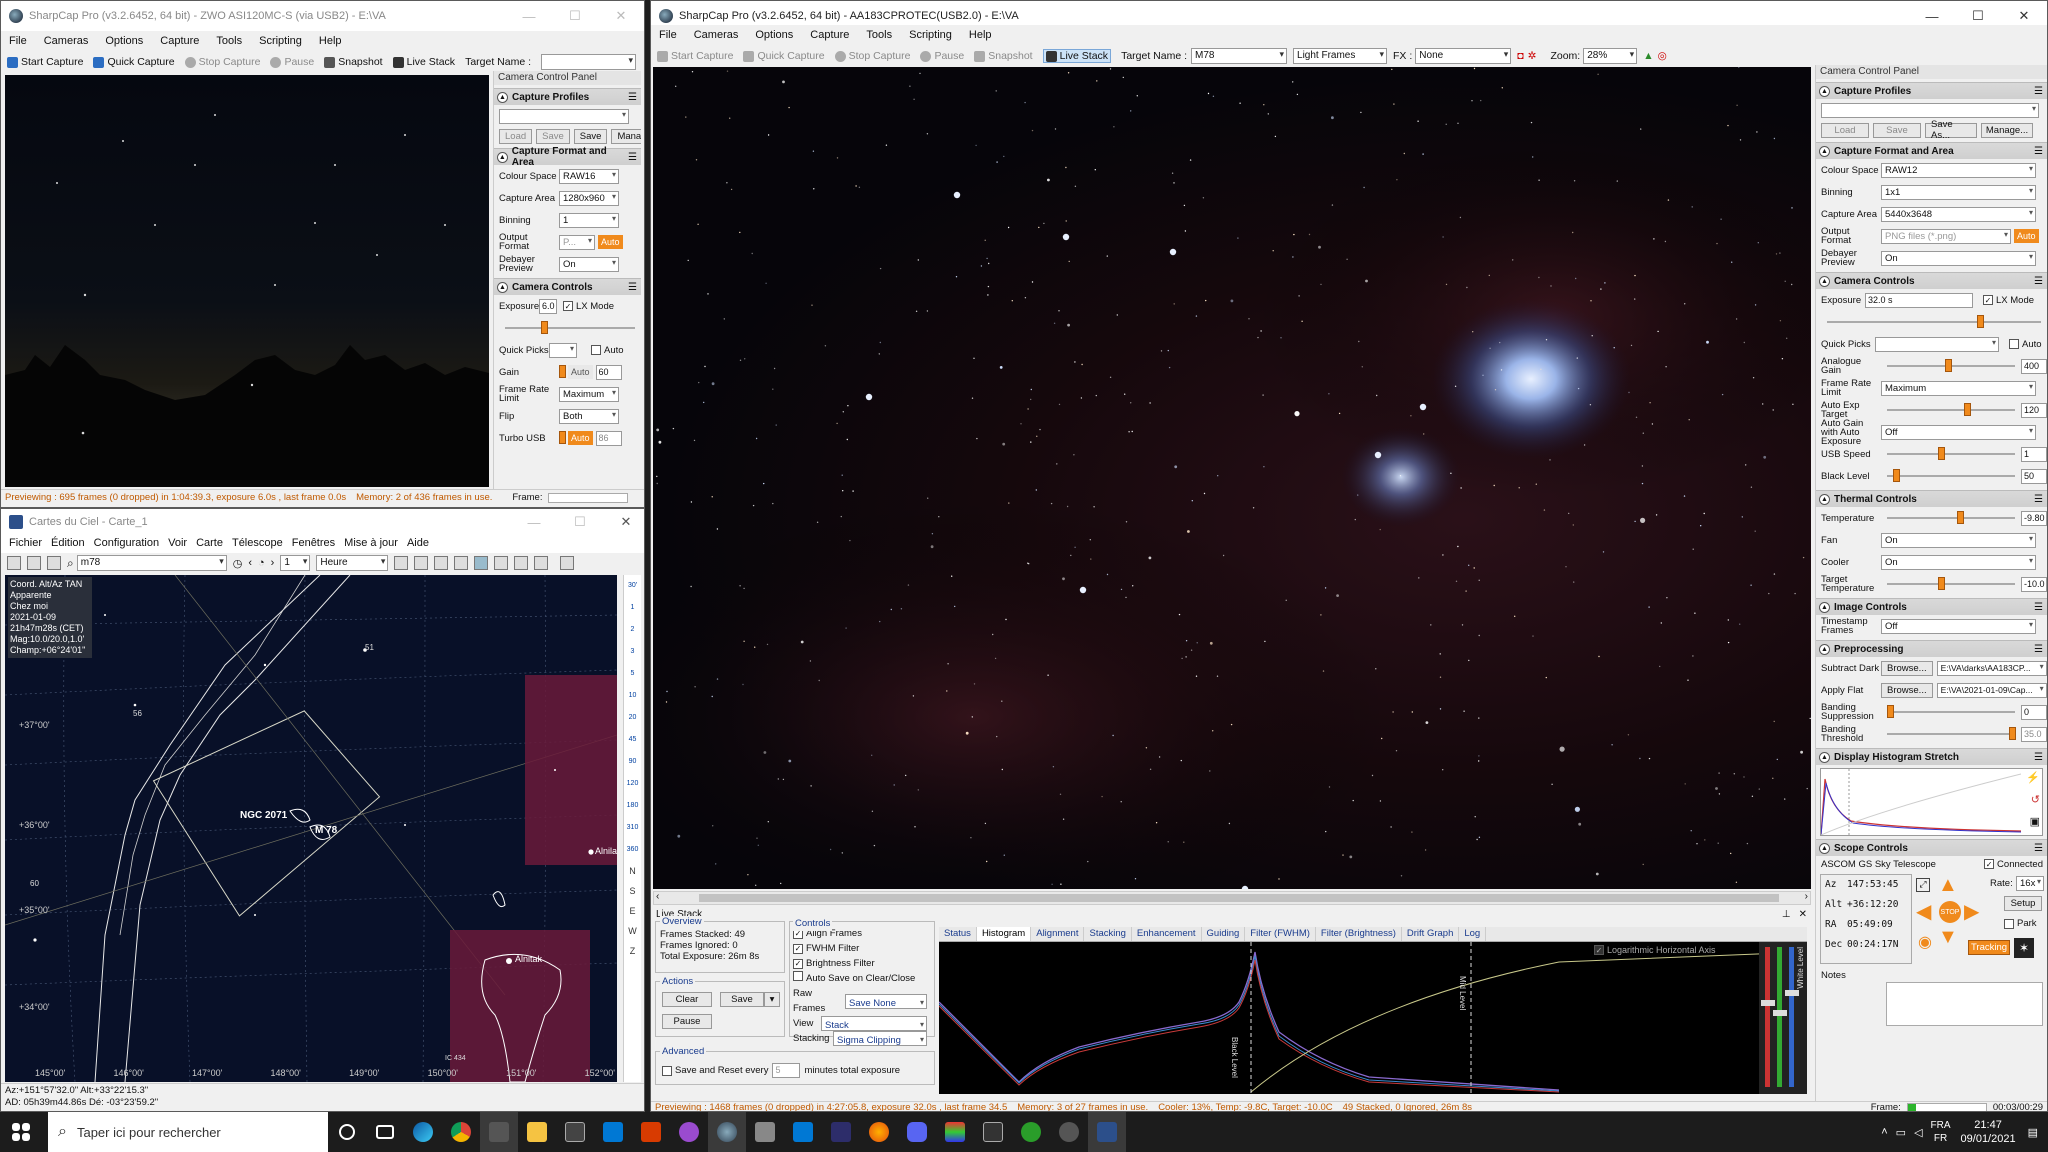  I want to click on target-name-input, so click(589, 62).